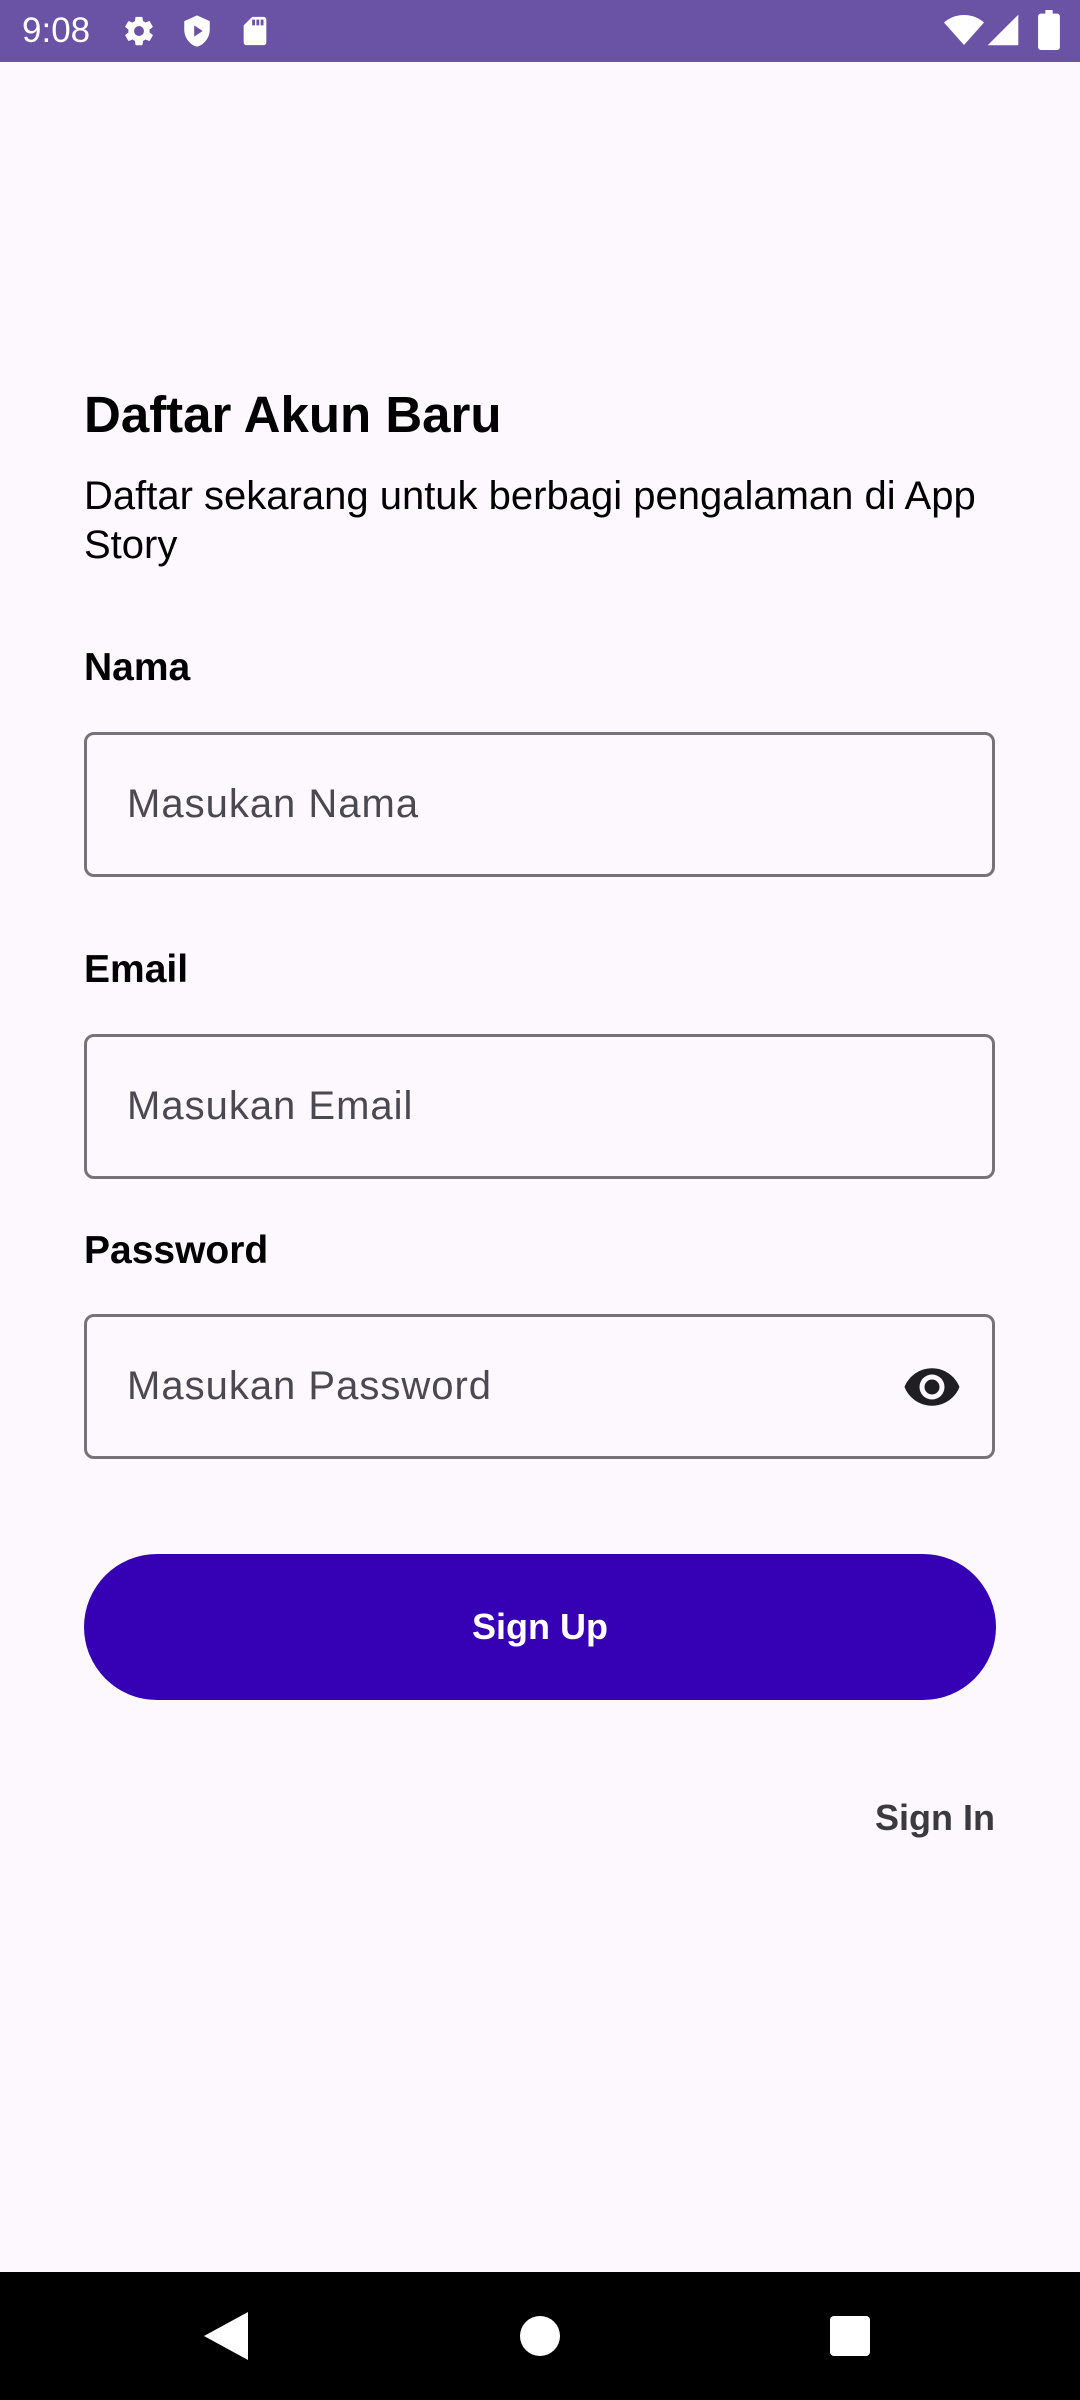 This screenshot has width=1080, height=2400. What do you see at coordinates (137, 667) in the screenshot?
I see `name-label: Nama` at bounding box center [137, 667].